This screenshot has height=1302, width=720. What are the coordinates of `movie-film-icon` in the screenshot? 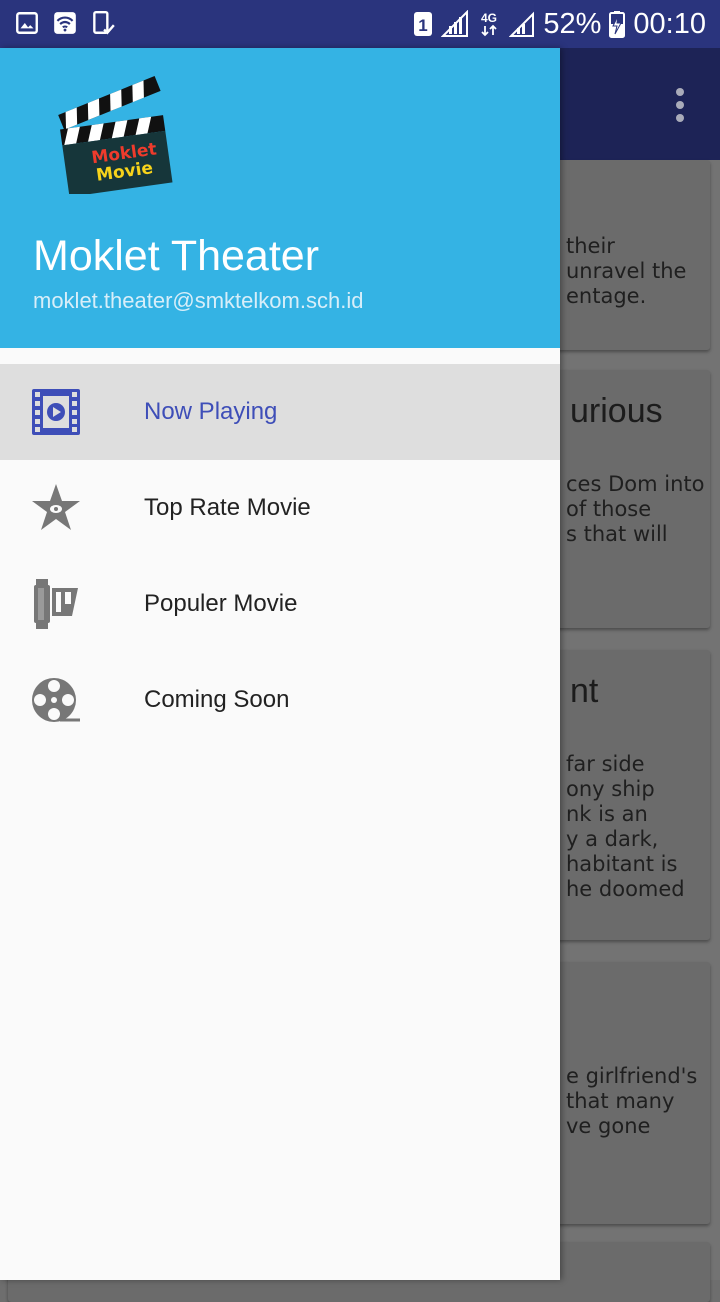 It's located at (56, 412).